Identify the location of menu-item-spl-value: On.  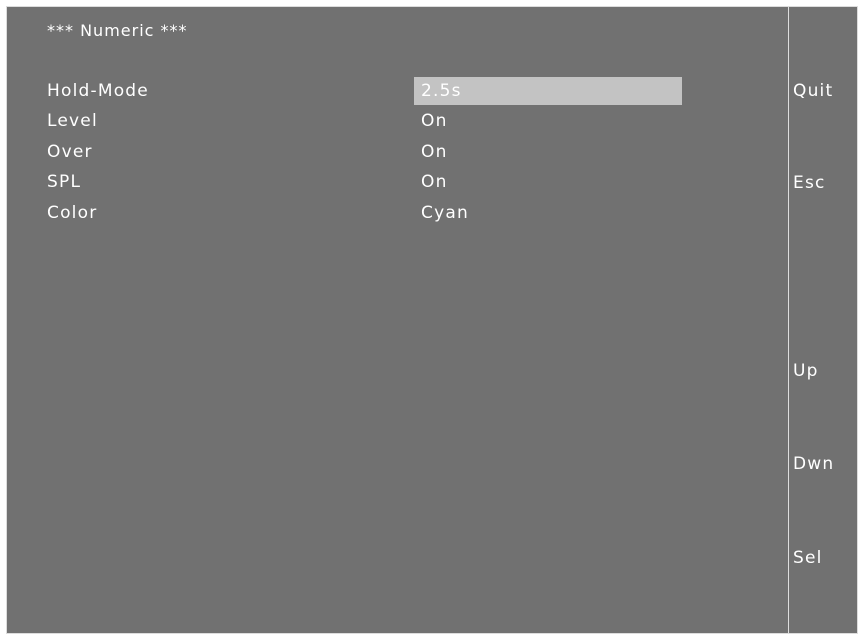
(434, 182).